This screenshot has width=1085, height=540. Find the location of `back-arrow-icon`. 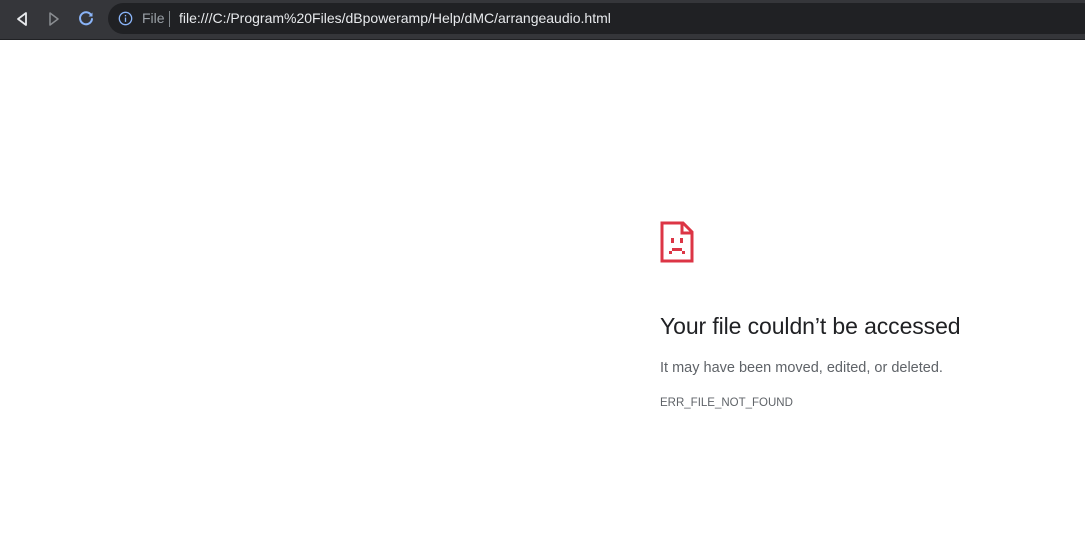

back-arrow-icon is located at coordinates (22, 19).